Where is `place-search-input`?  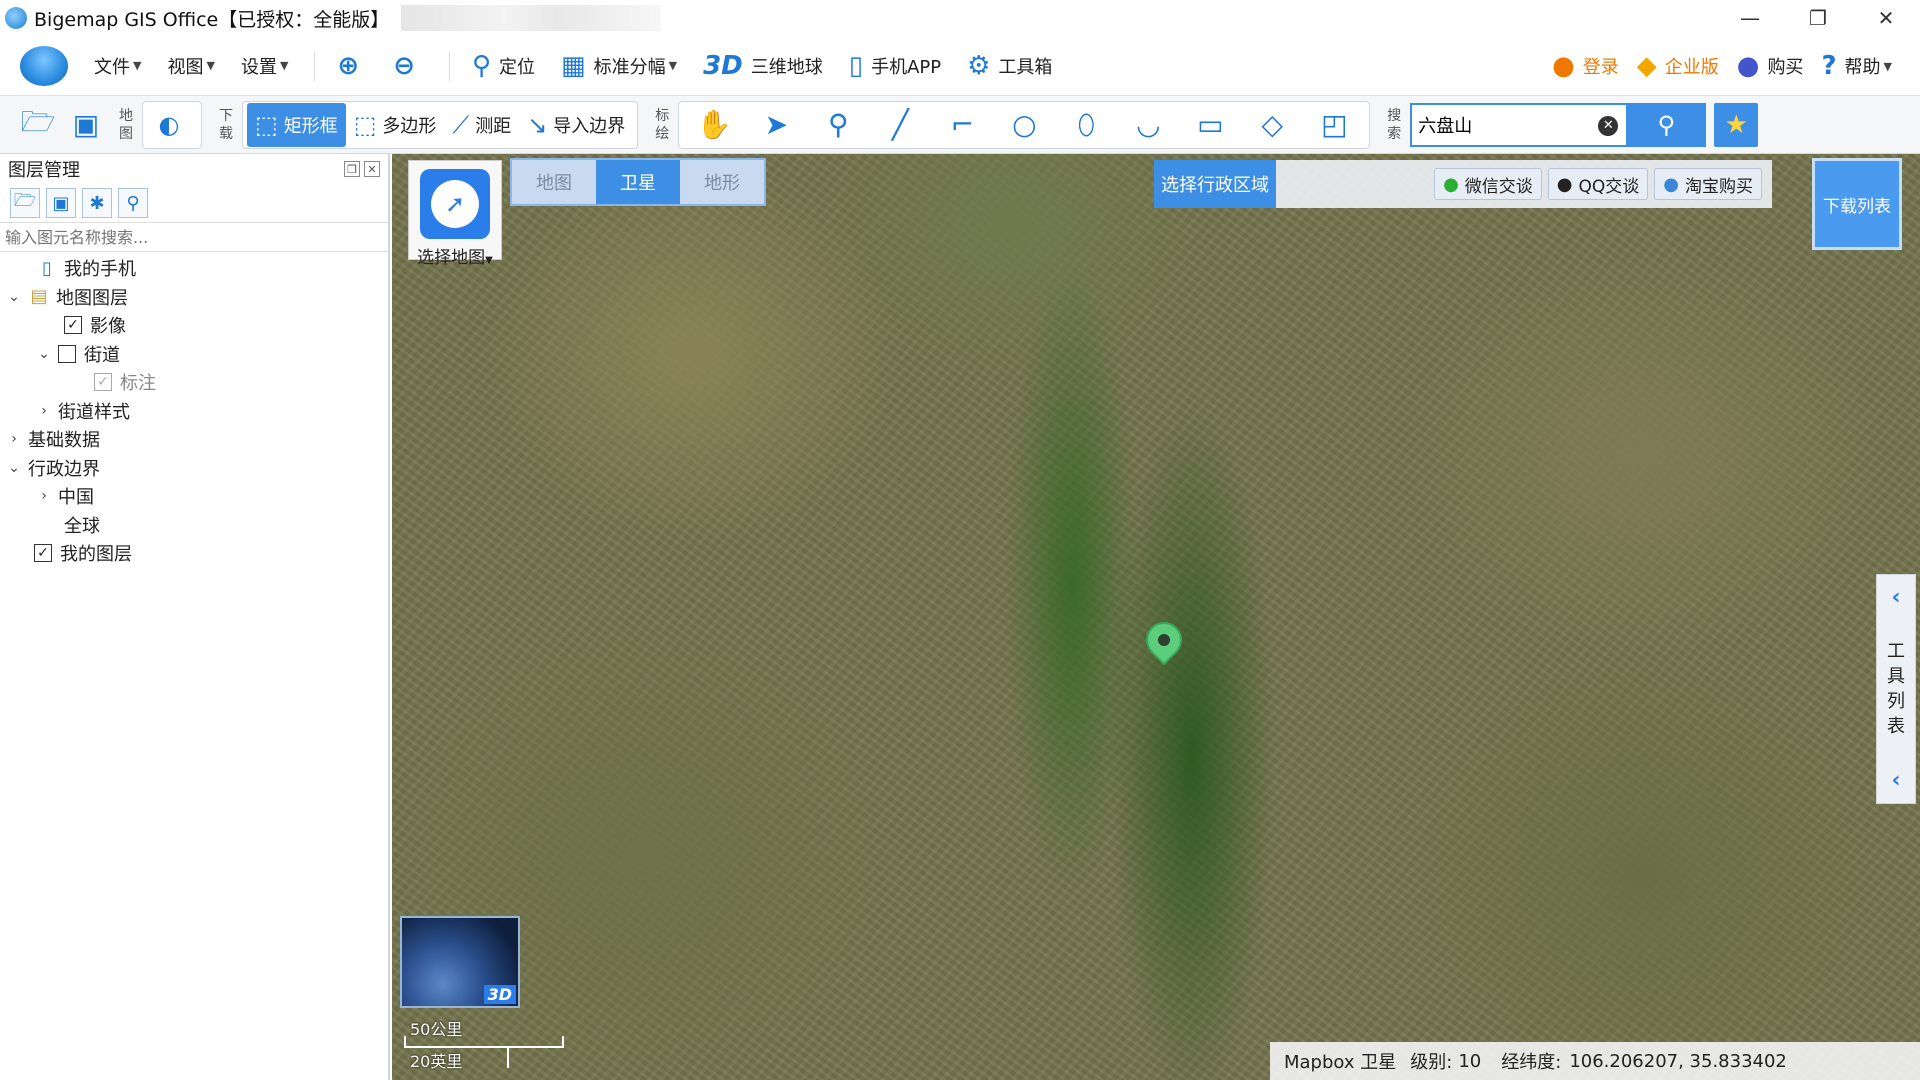 place-search-input is located at coordinates (1503, 124).